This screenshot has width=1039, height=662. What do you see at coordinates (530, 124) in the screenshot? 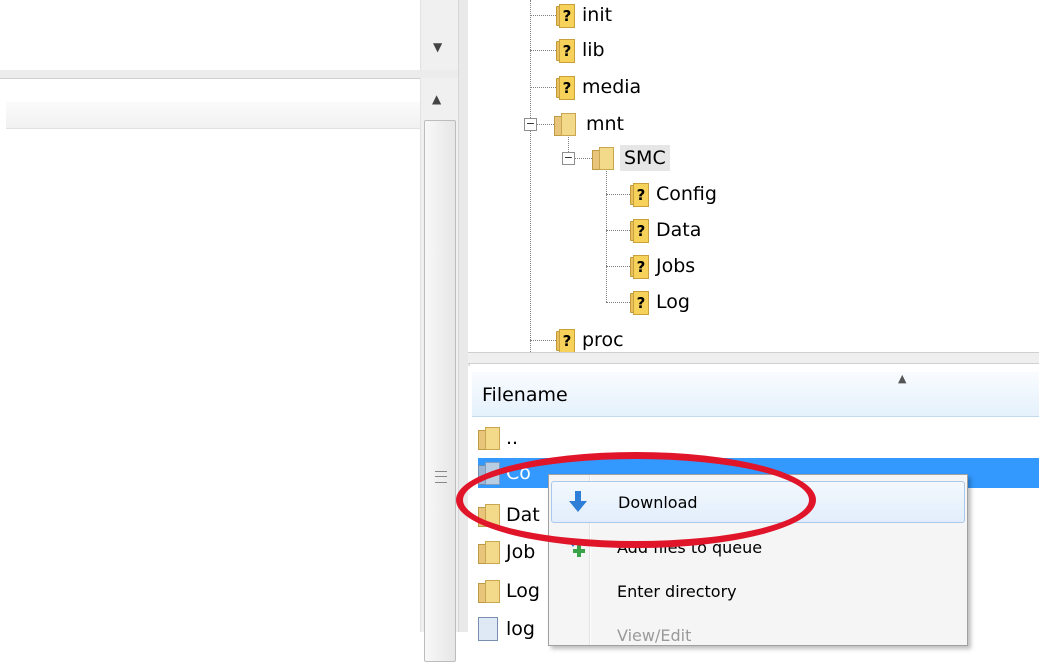
I see `collapse-toggle-mnt: −` at bounding box center [530, 124].